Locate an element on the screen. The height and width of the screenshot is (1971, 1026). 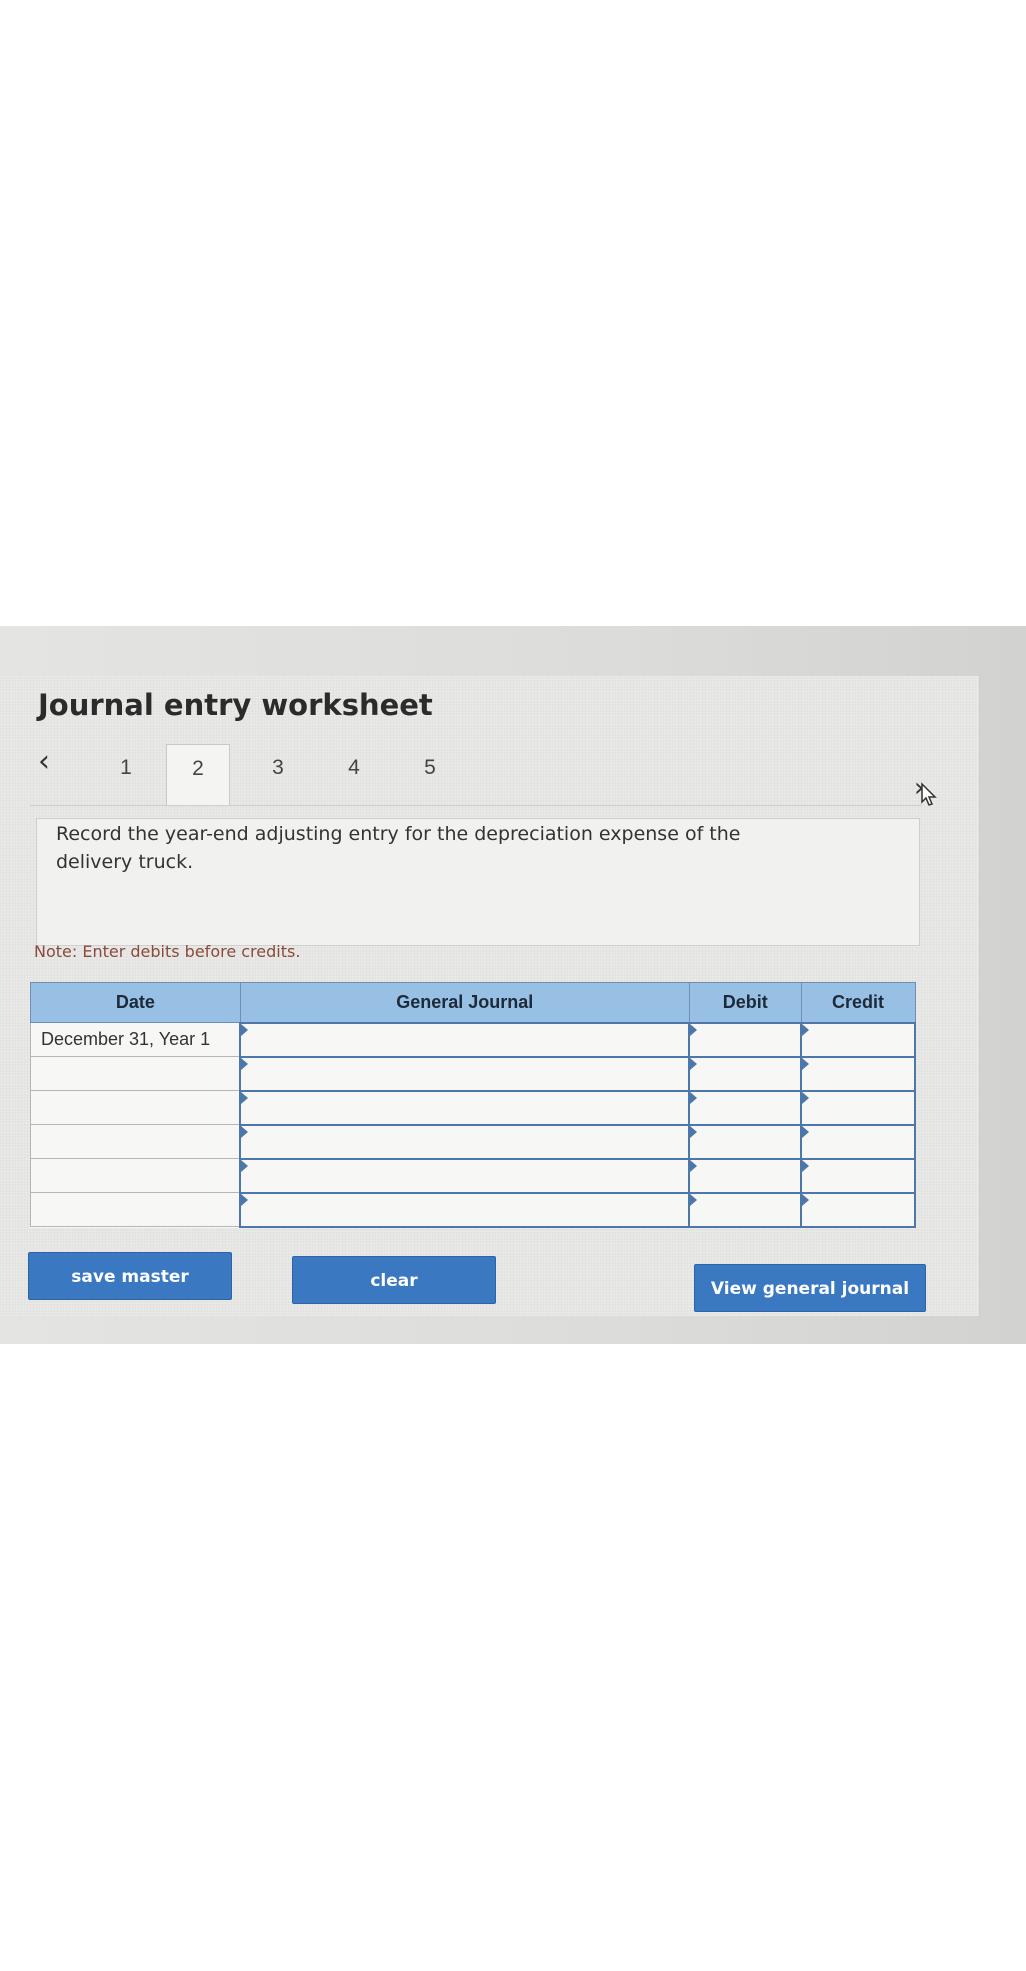
chevron-left-icon: ‹ is located at coordinates (53, 762).